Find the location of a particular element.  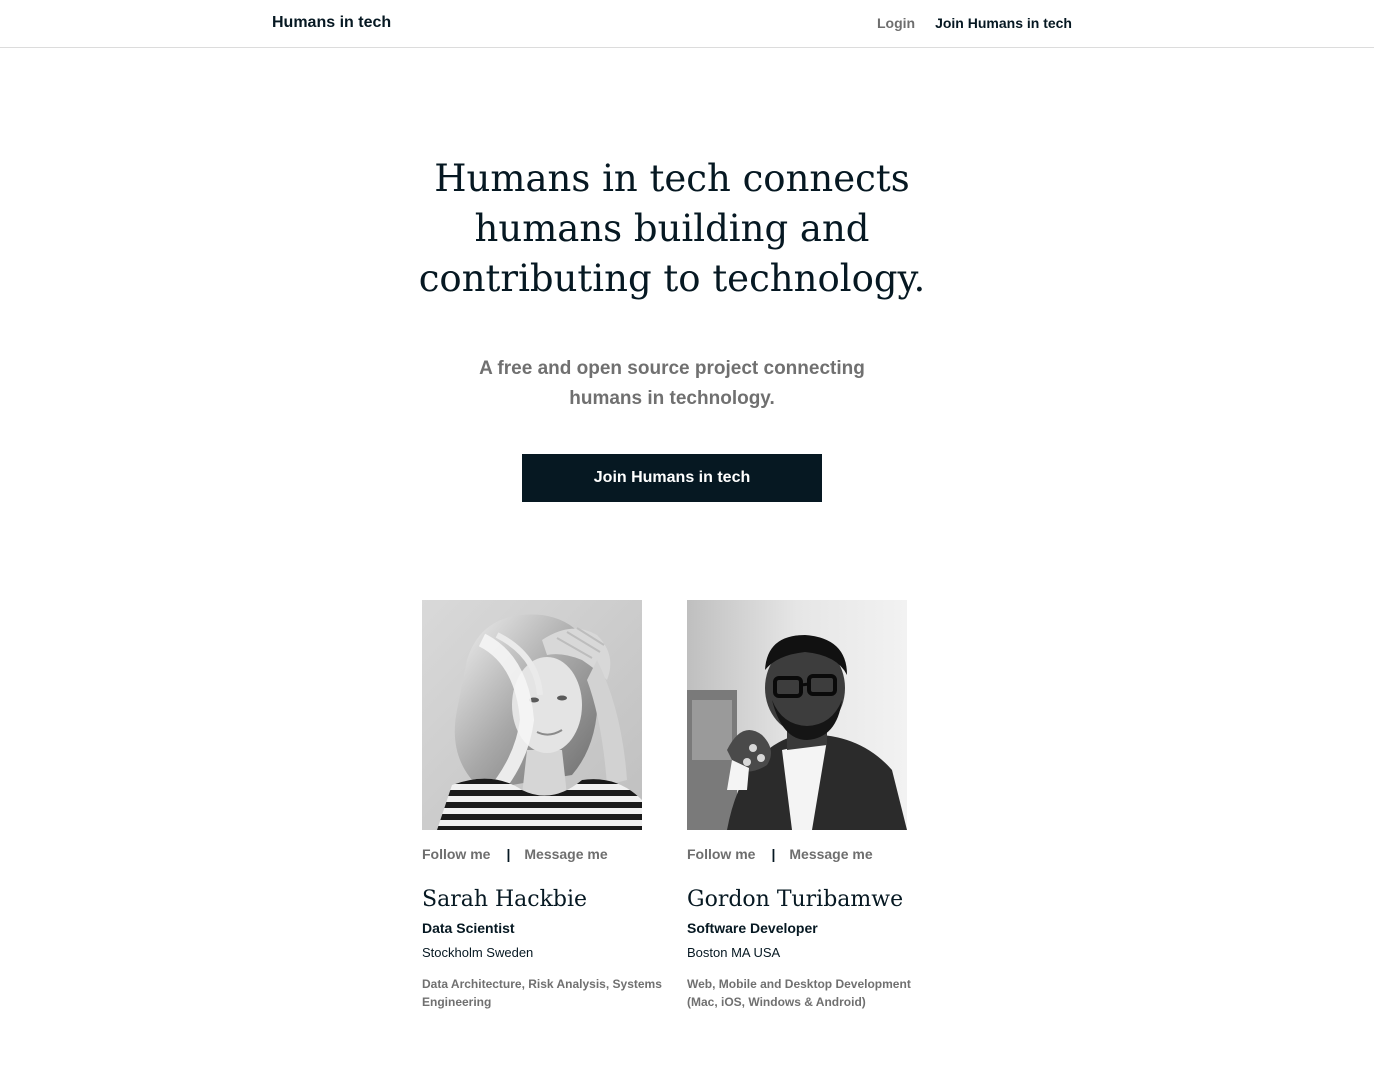

profile-name: Sarah Hackbie is located at coordinates (542, 900).